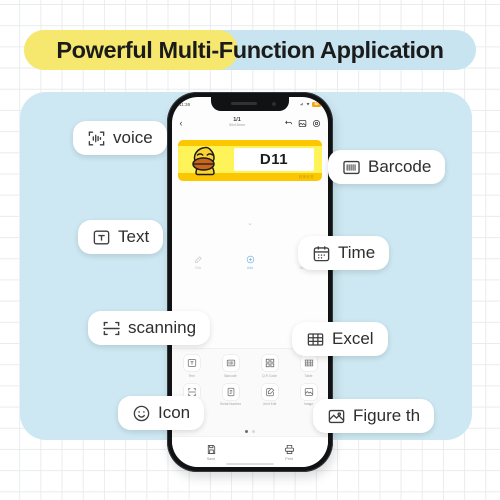 The height and width of the screenshot is (500, 500). I want to click on canvas-tab-edit: Edit, so click(198, 262).